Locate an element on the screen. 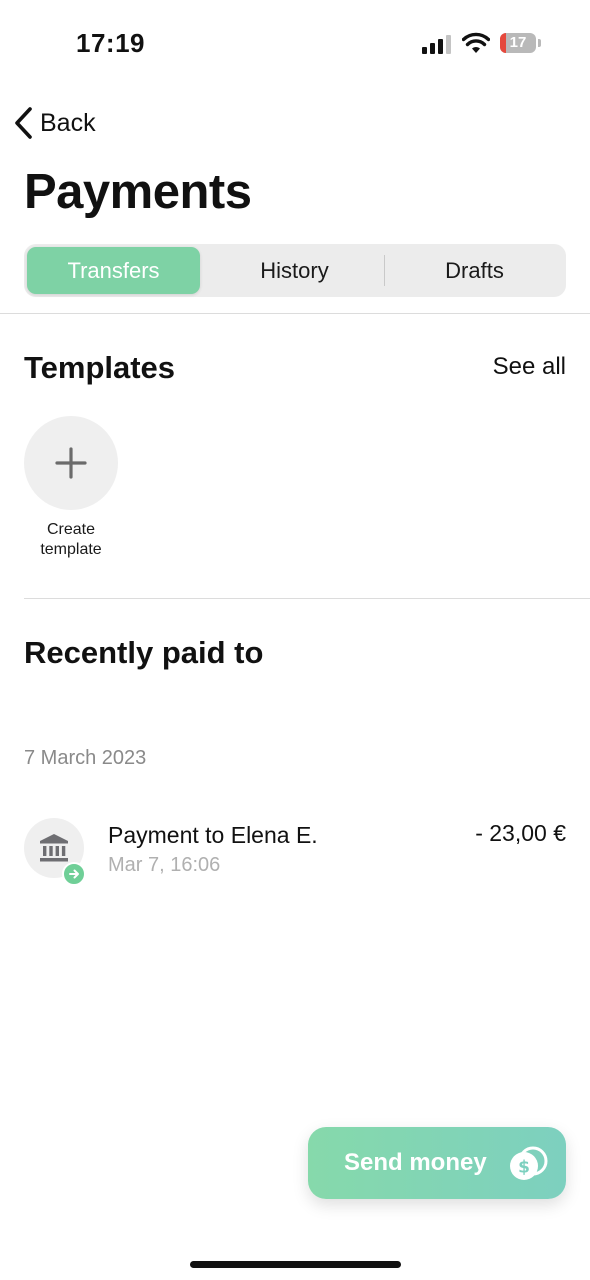 The height and width of the screenshot is (1280, 590). tab-drafts: Drafts is located at coordinates (474, 270).